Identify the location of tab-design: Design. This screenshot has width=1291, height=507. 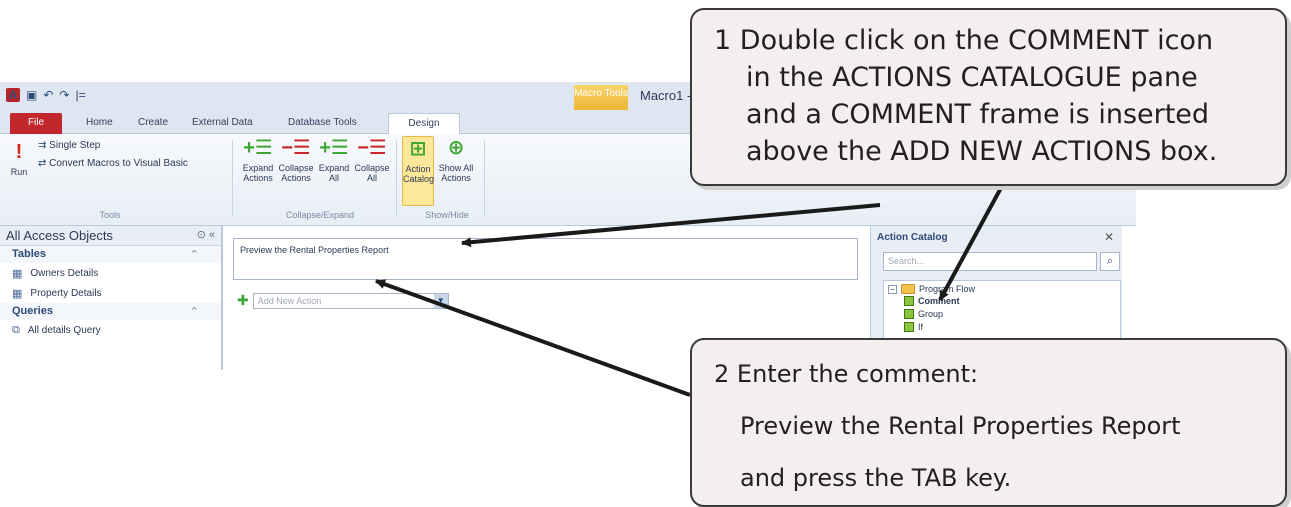
(424, 123).